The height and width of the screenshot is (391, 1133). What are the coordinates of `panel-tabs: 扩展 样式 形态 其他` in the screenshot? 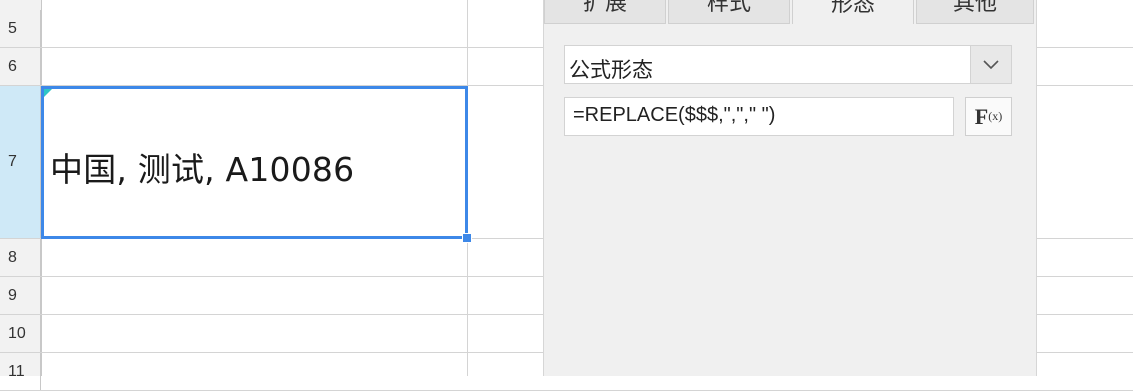 It's located at (791, 12).